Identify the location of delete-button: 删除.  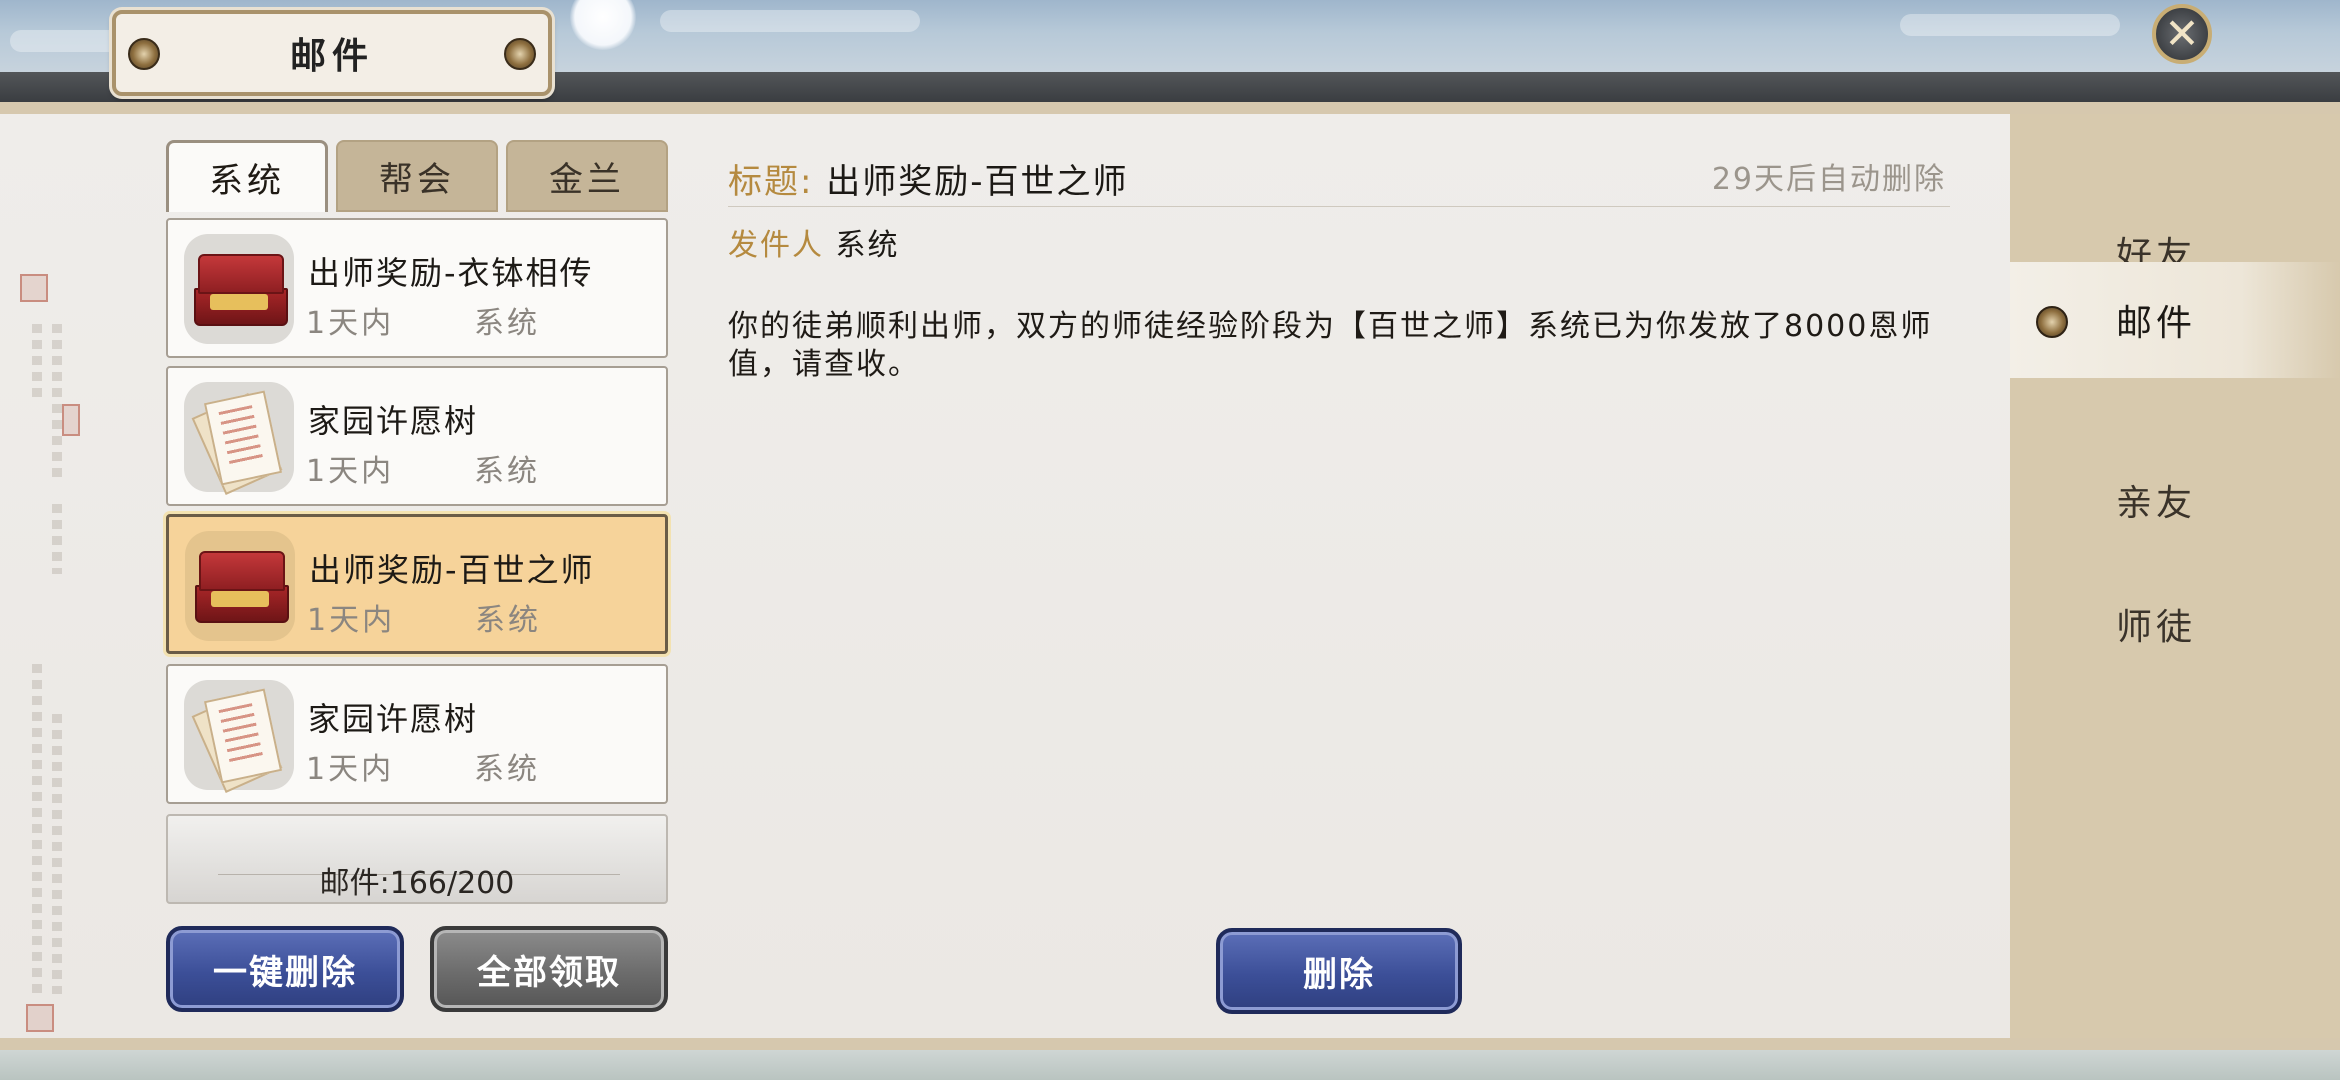
(1339, 971).